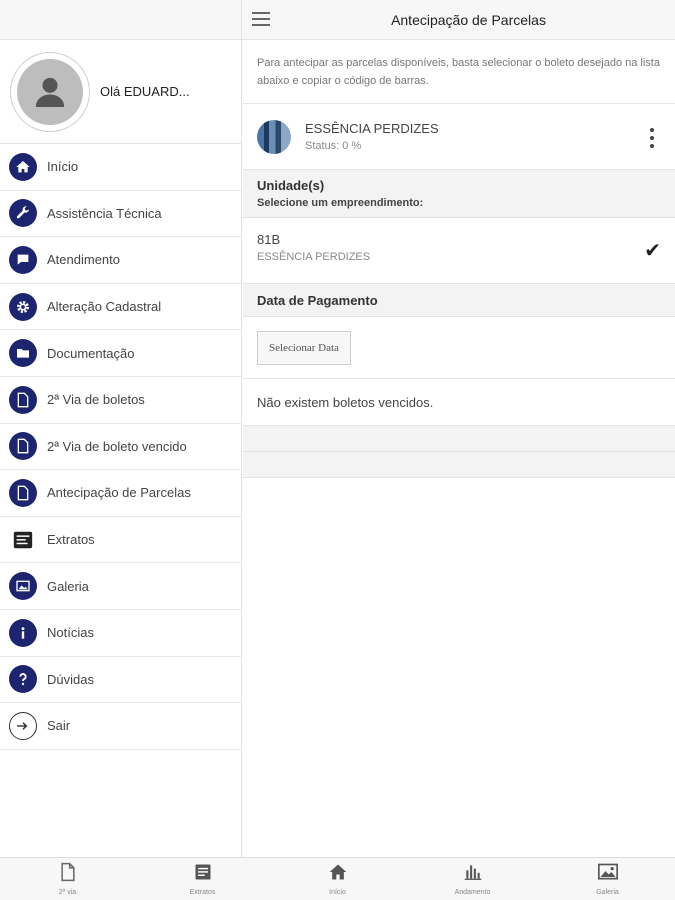 This screenshot has width=675, height=900. I want to click on sidebar-item-label: 2ª Via de boleto vencido, so click(117, 446).